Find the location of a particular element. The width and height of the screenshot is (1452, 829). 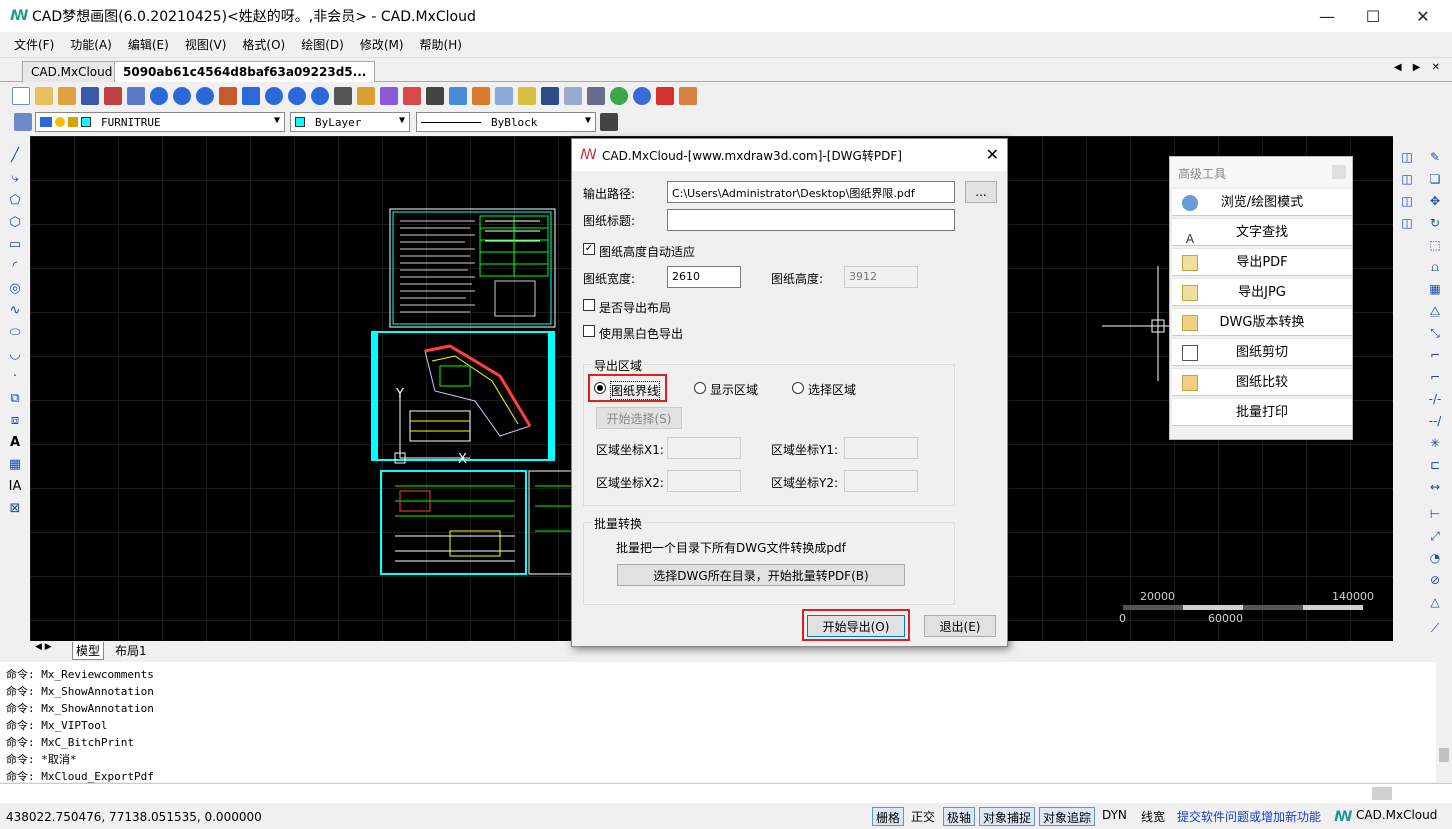

polygon-icon: ⬠ is located at coordinates (15, 201).